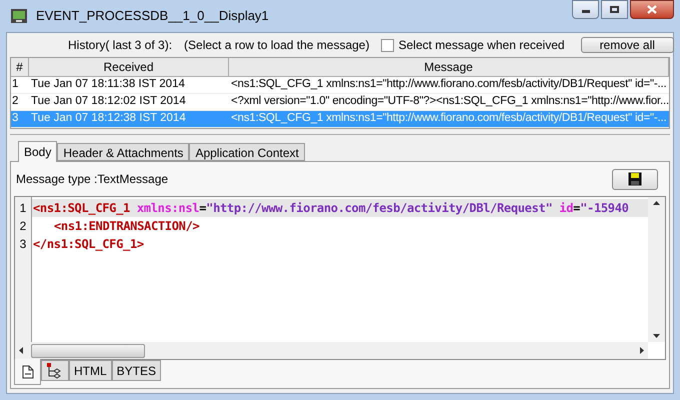 This screenshot has width=680, height=400. I want to click on table-cell: 3, so click(15, 118).